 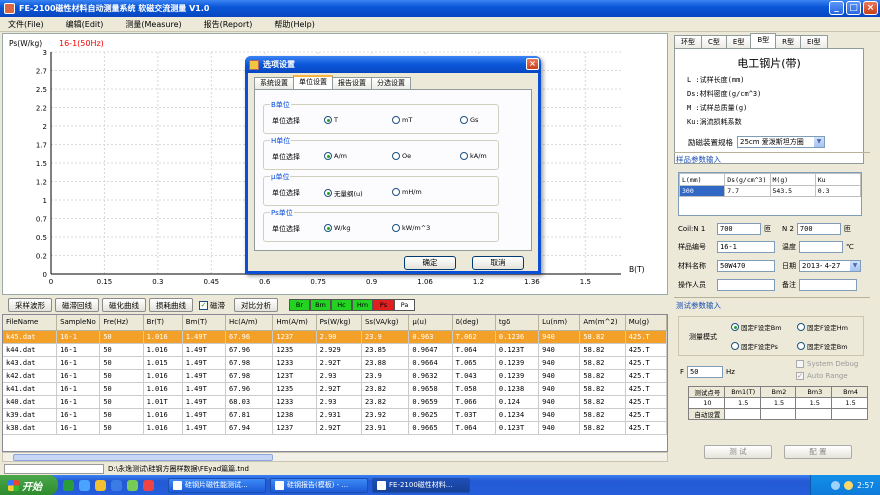 I want to click on column-header: μ(u), so click(x=430, y=323).